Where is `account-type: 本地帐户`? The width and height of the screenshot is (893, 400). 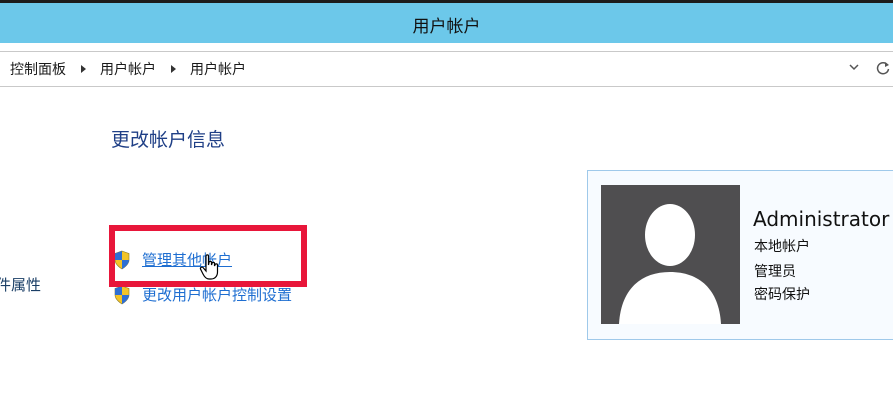 account-type: 本地帐户 is located at coordinates (782, 247).